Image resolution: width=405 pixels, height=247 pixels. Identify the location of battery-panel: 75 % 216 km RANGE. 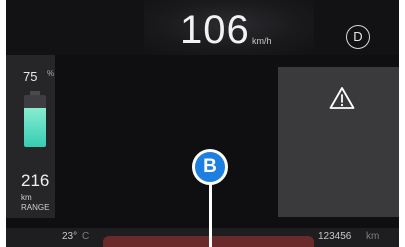
(30, 136).